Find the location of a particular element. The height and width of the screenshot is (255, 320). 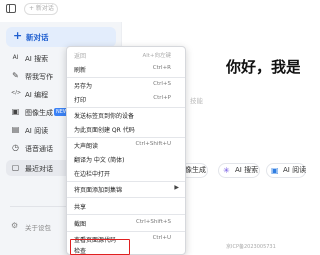

chip-ai-search: ✳ AI 搜索 is located at coordinates (239, 170).